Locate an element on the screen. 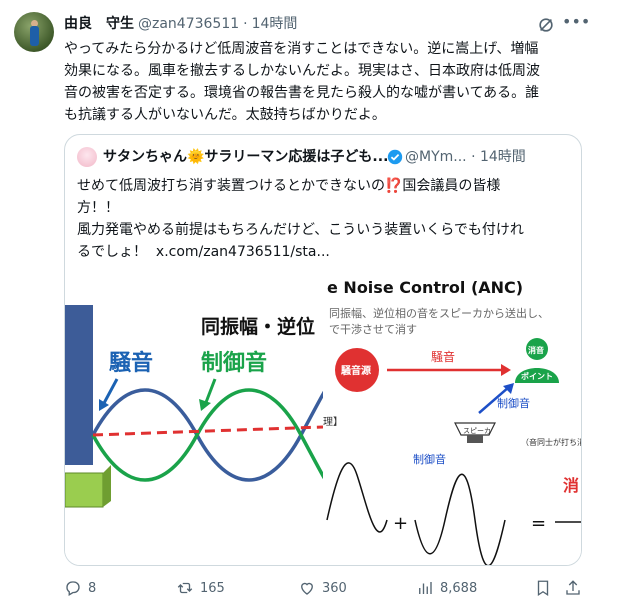  more-options-icon: ••• is located at coordinates (576, 24).